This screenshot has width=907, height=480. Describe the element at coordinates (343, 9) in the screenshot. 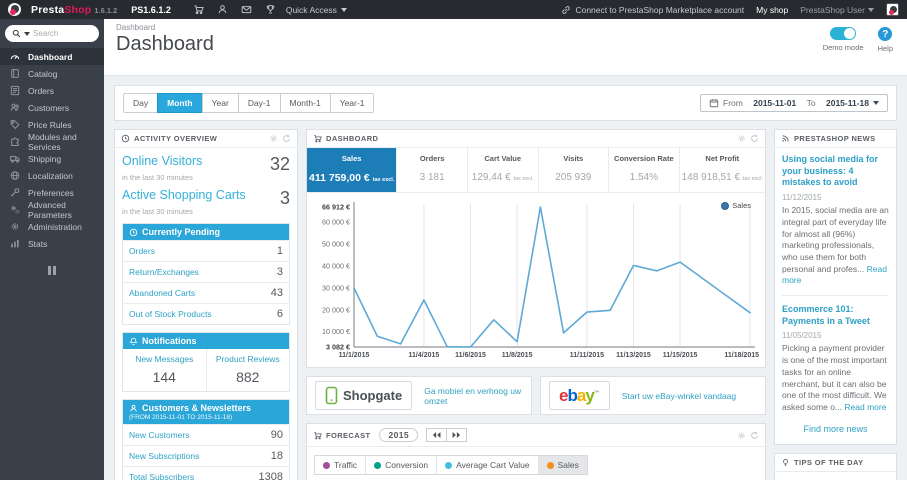

I see `chevron-down-icon` at that location.